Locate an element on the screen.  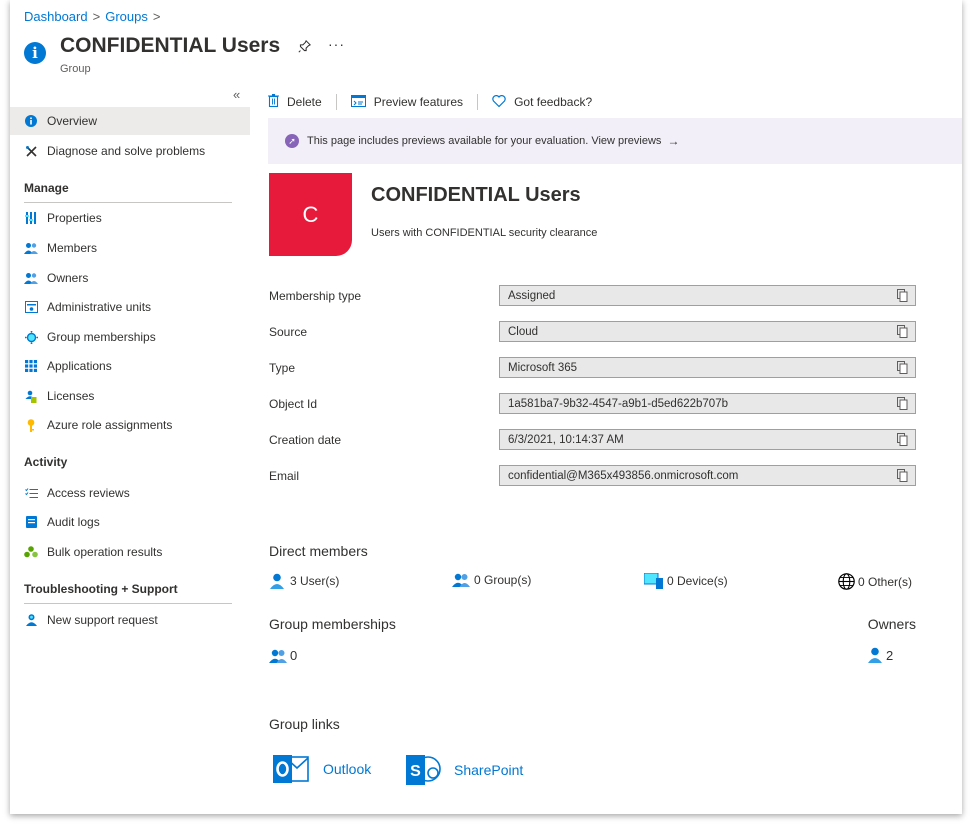
sidebar-divider is located at coordinates (128, 202).